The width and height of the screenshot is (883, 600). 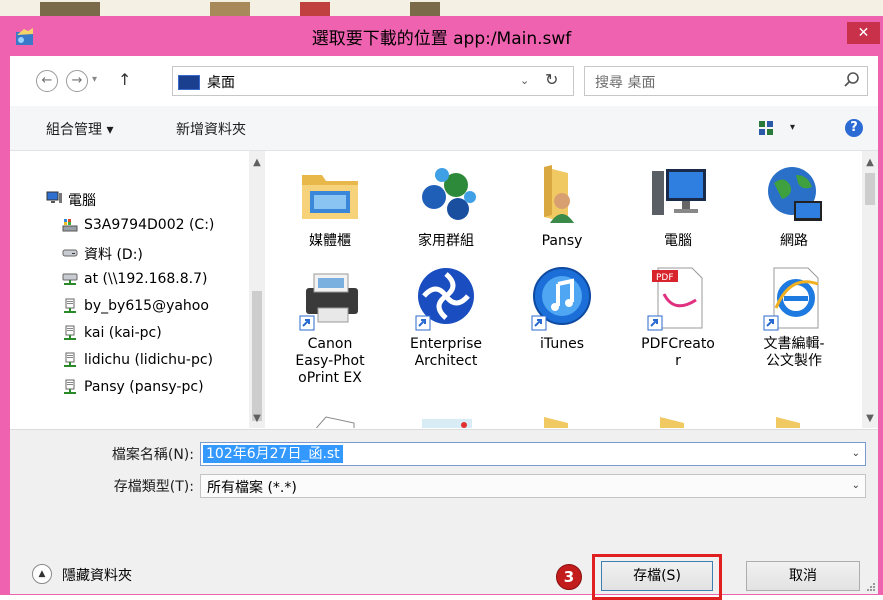 What do you see at coordinates (524, 80) in the screenshot?
I see `address-dropdown-button: ⌄` at bounding box center [524, 80].